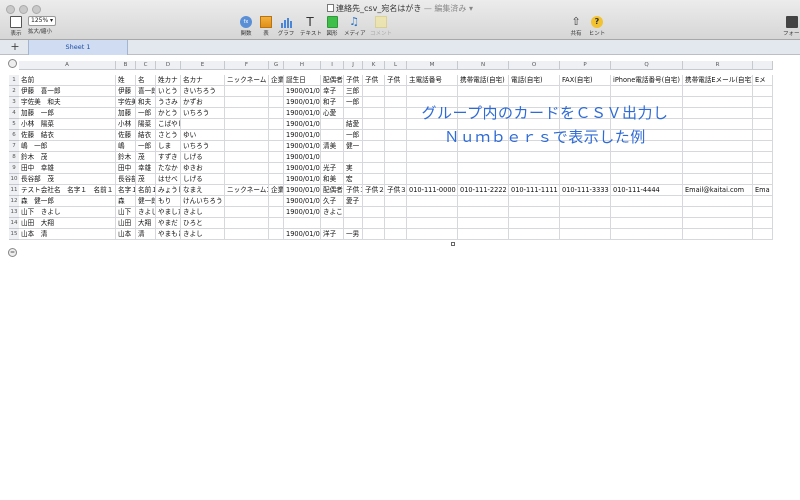 The image size is (800, 500). Describe the element at coordinates (146, 234) in the screenshot. I see `table-cell: 清` at that location.